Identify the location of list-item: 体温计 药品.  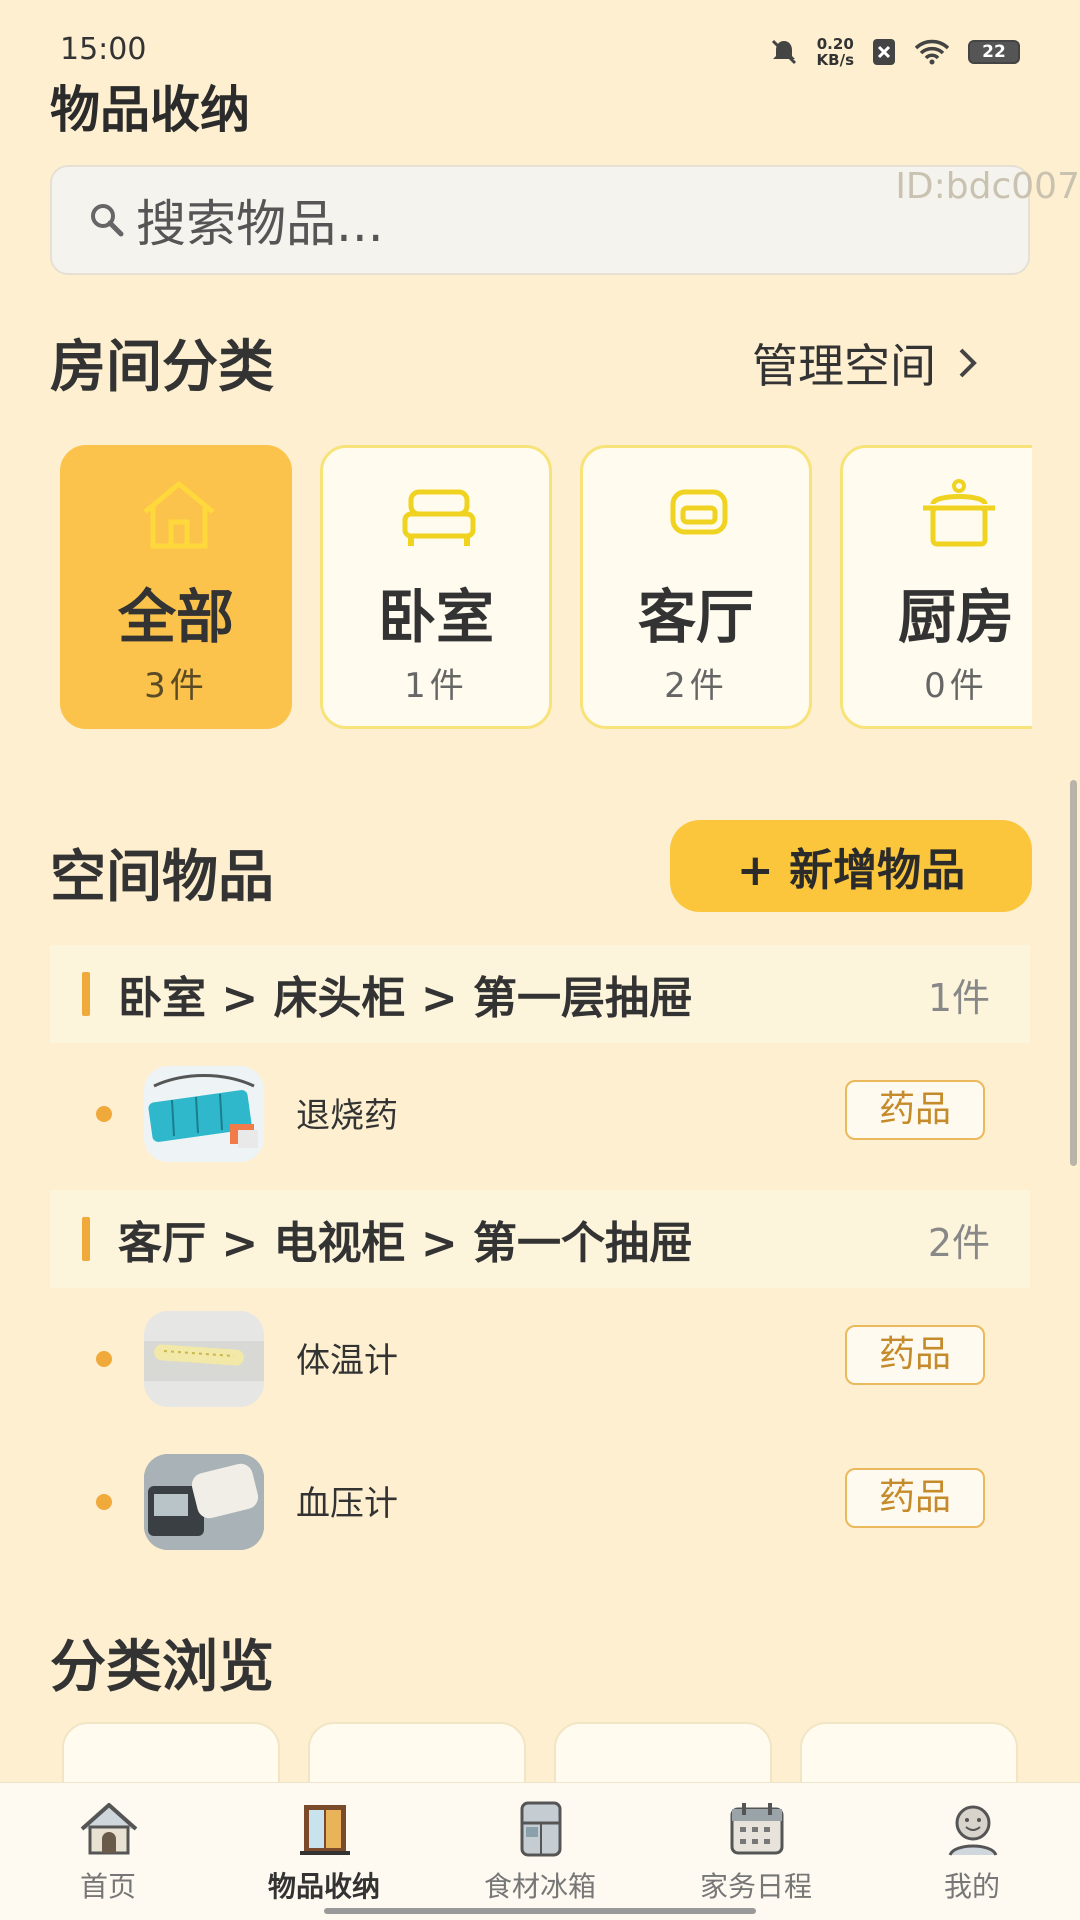
(540, 1358).